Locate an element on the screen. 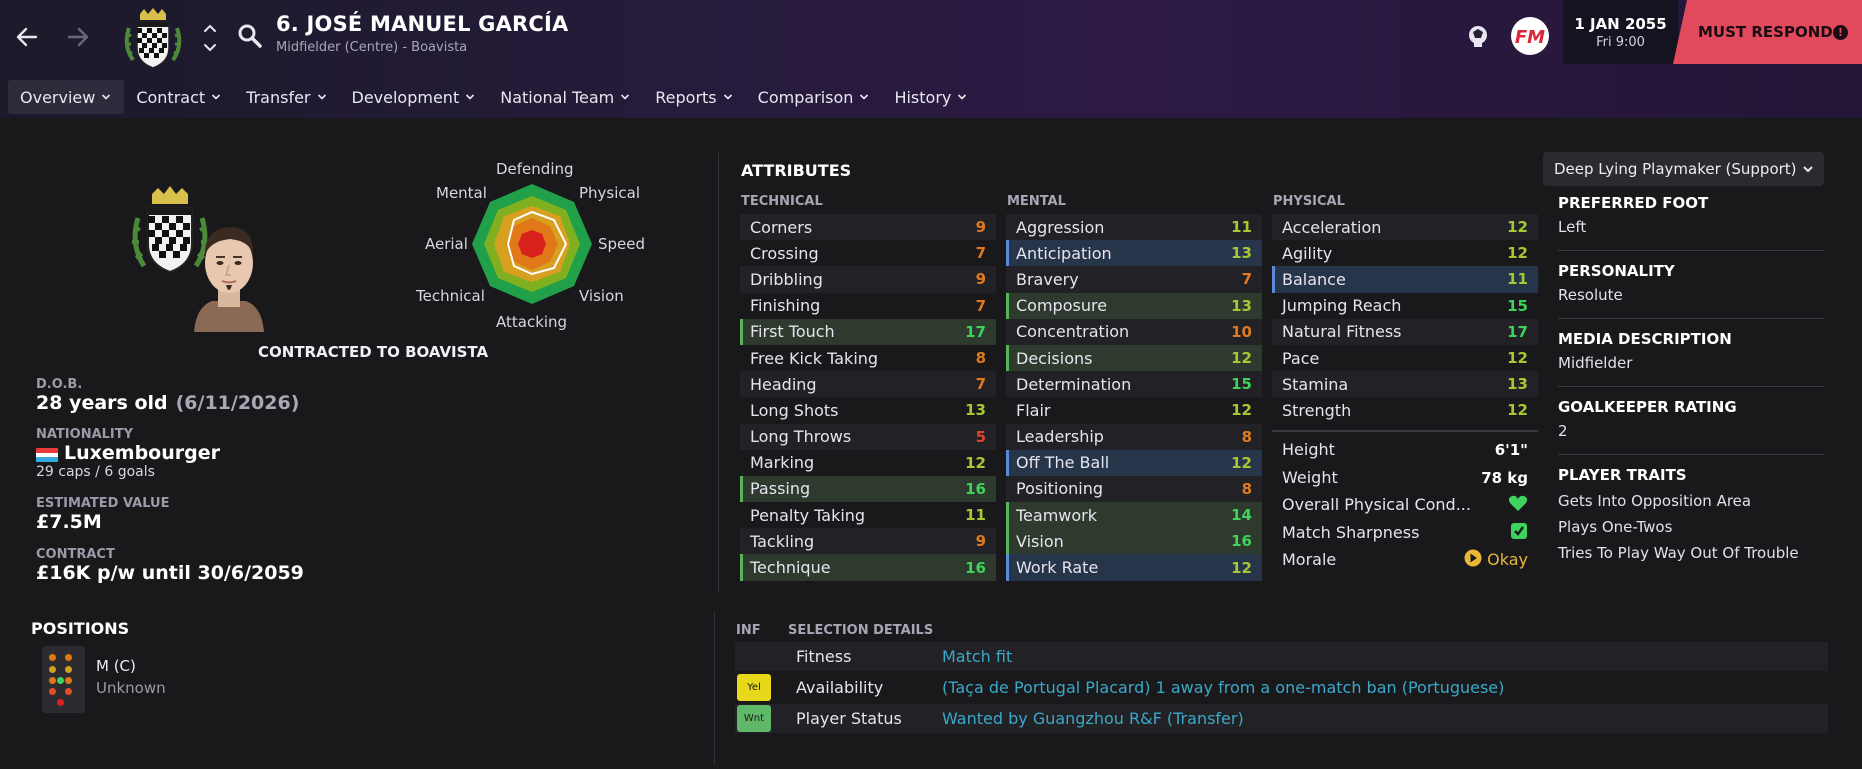 Image resolution: width=1862 pixels, height=769 pixels. attribute-name: Technique is located at coordinates (790, 568).